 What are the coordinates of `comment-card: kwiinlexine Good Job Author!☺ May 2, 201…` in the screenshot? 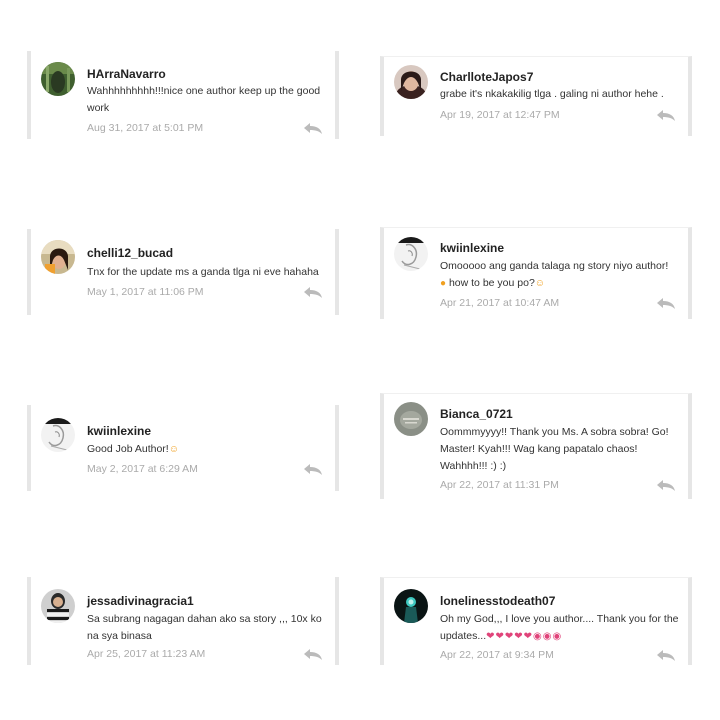 It's located at (183, 448).